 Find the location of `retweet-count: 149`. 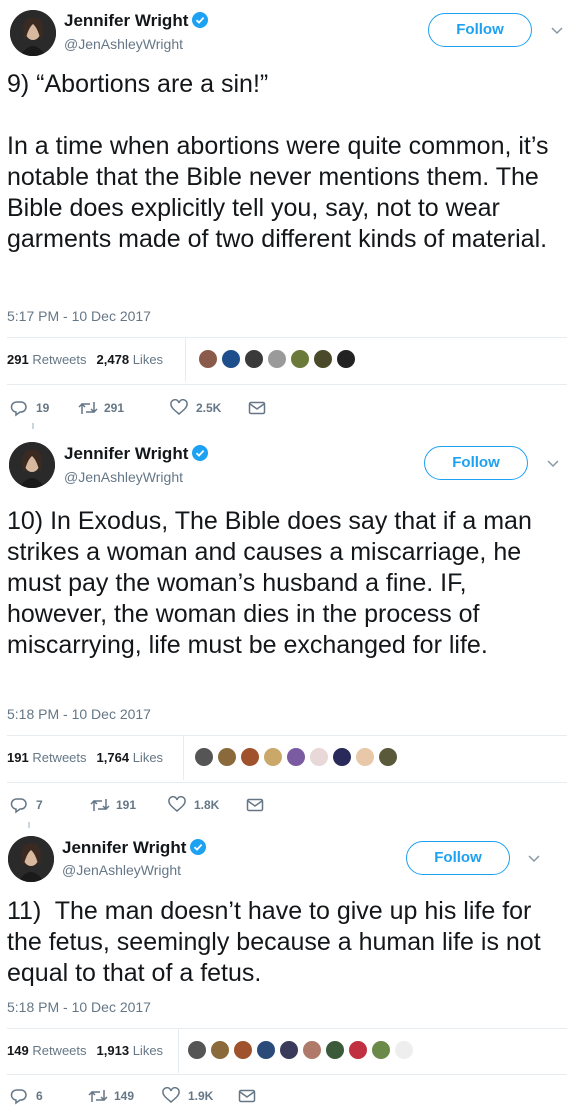

retweet-count: 149 is located at coordinates (124, 1096).